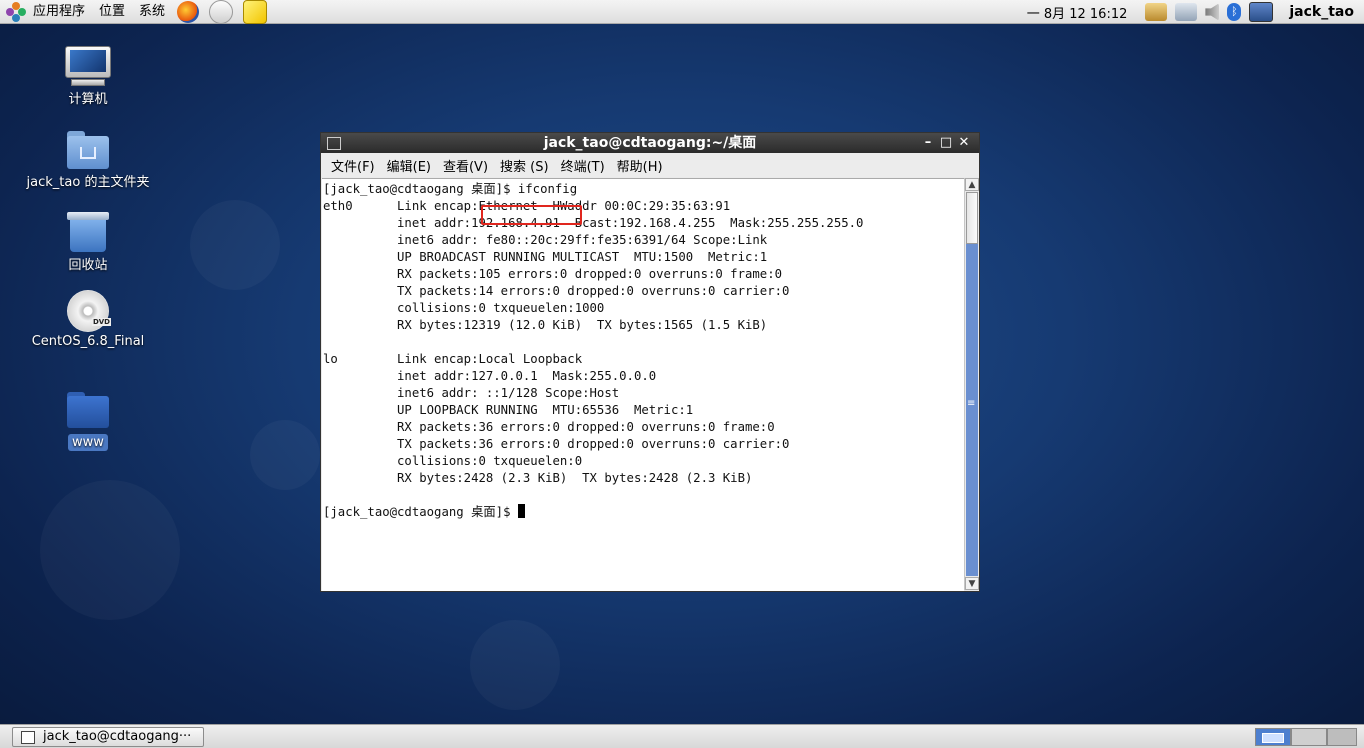 The image size is (1364, 748). What do you see at coordinates (409, 165) in the screenshot?
I see `menu-edit: 编辑(E)` at bounding box center [409, 165].